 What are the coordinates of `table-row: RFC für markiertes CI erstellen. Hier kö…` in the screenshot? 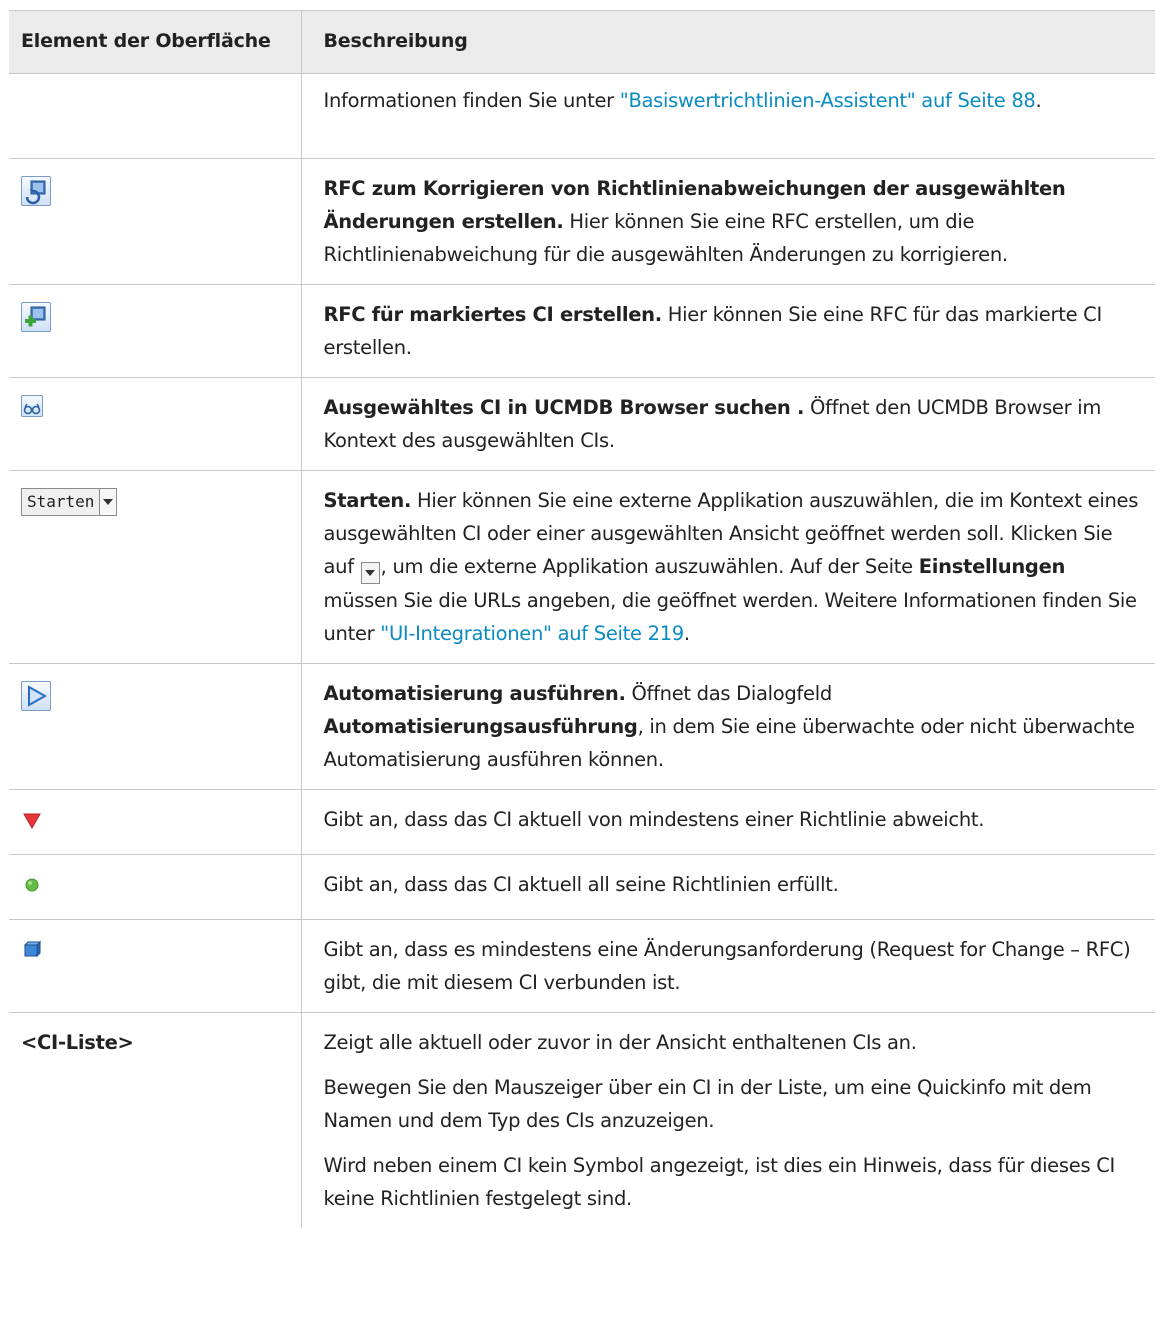 It's located at (582, 331).